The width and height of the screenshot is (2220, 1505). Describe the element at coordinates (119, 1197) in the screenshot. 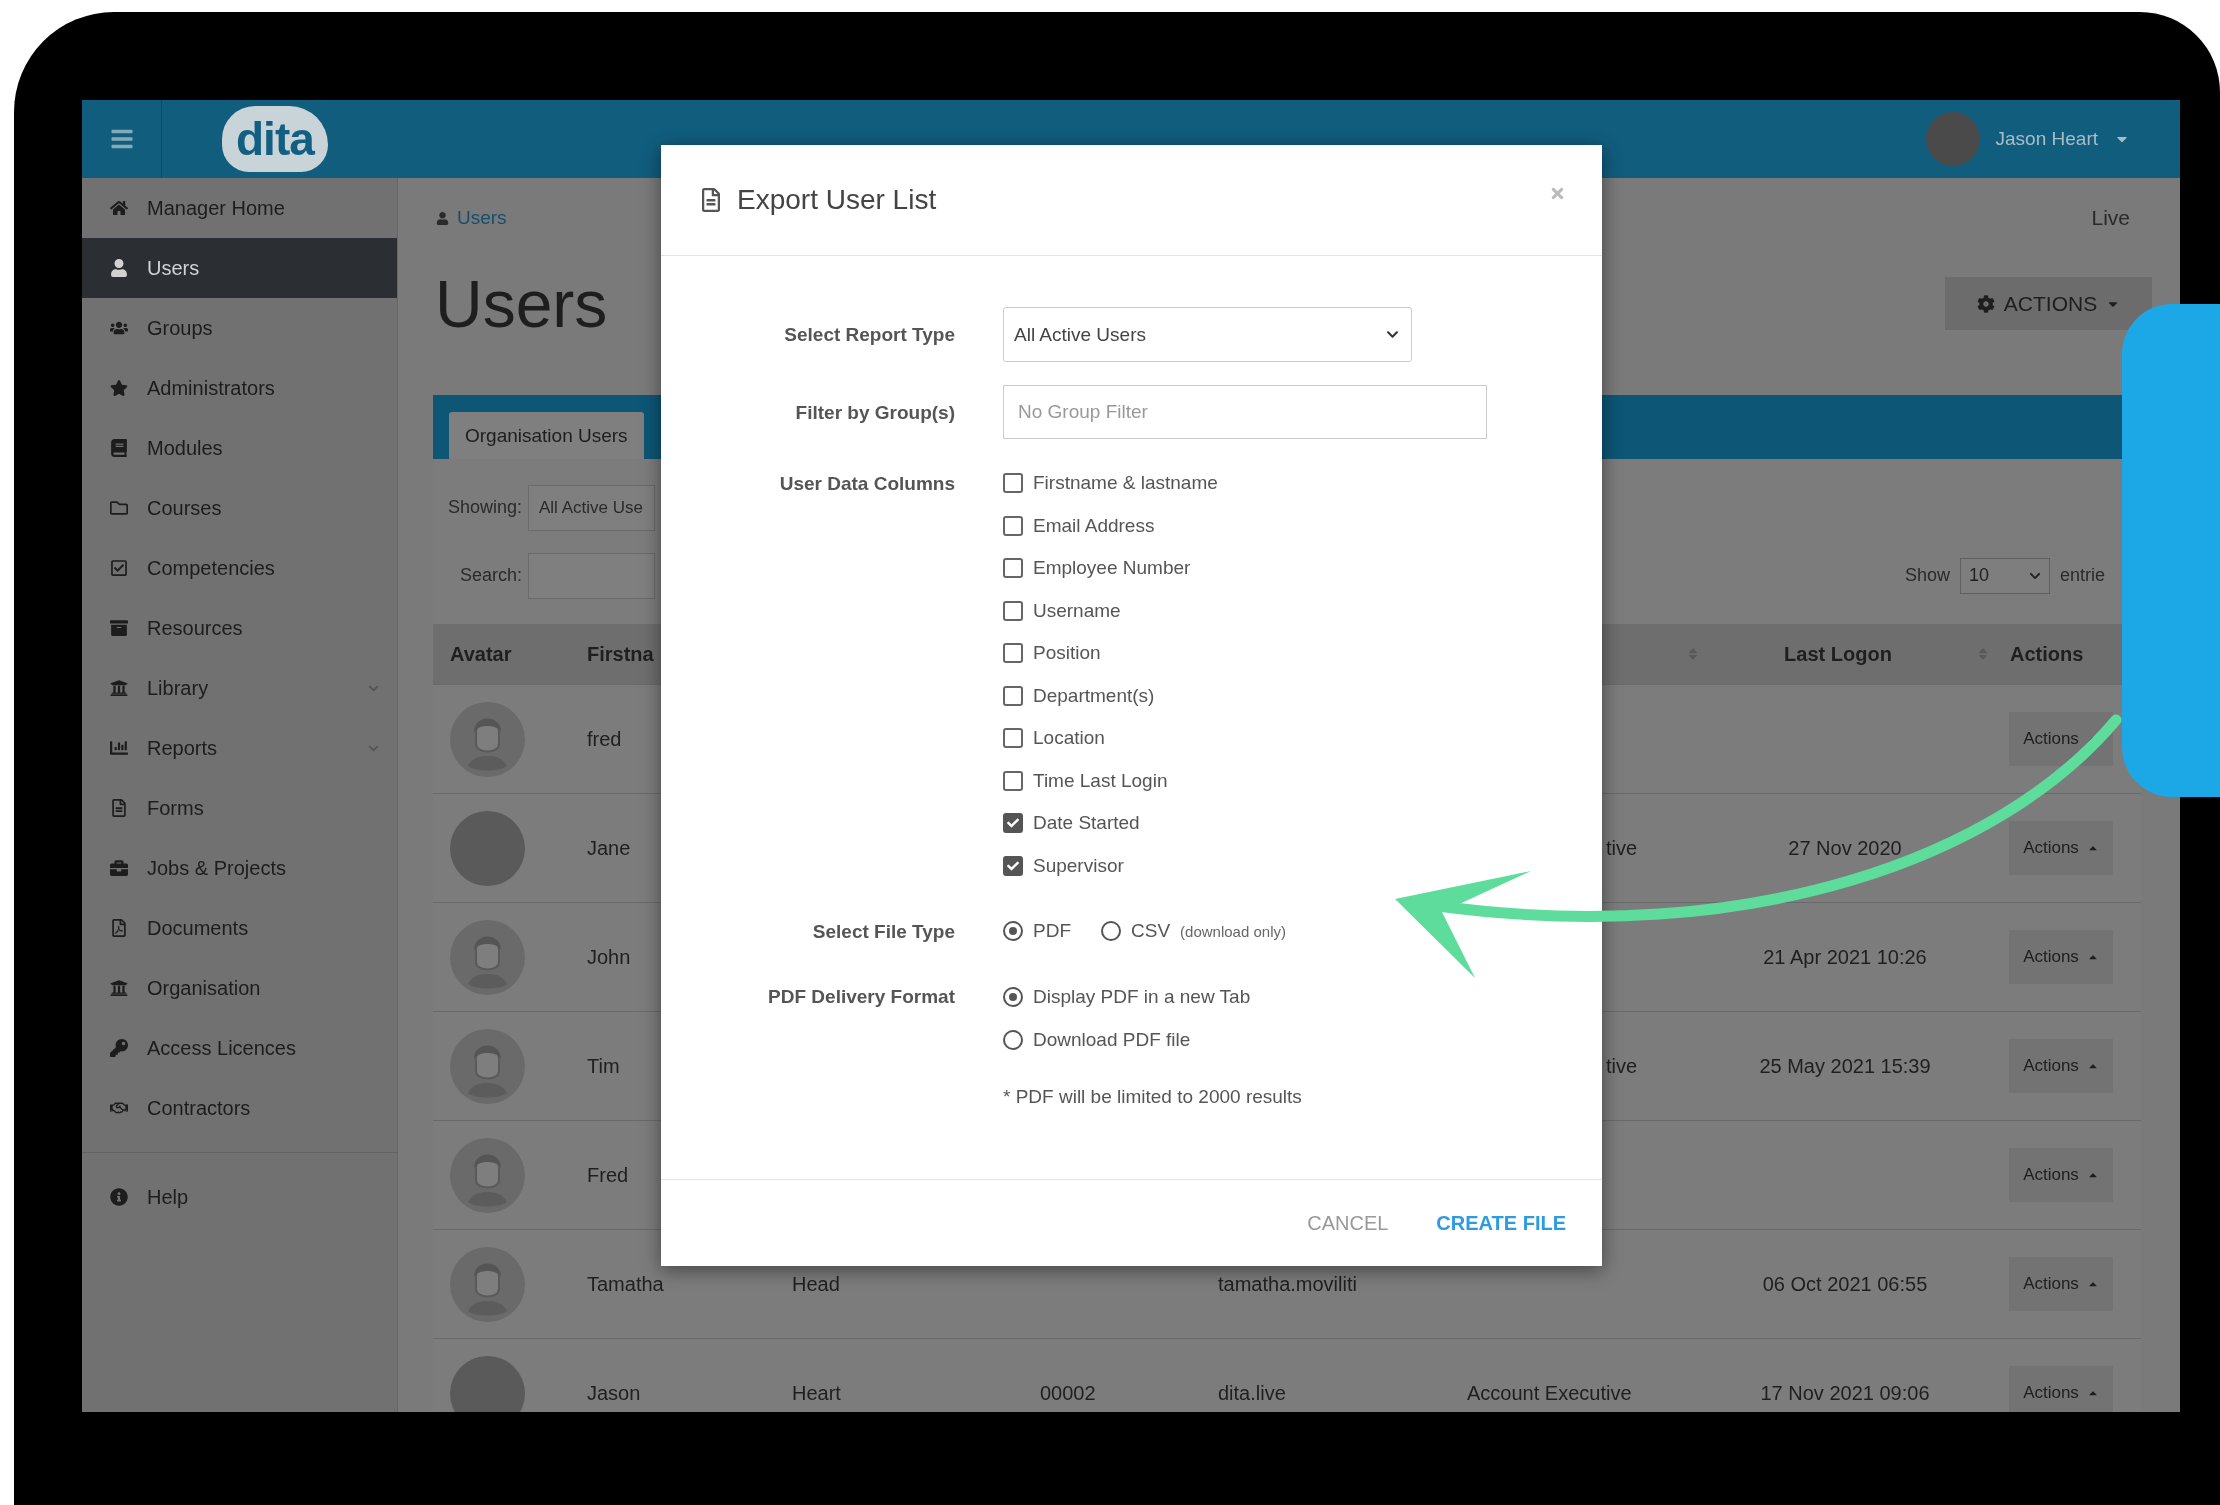

I see `info-icon` at that location.